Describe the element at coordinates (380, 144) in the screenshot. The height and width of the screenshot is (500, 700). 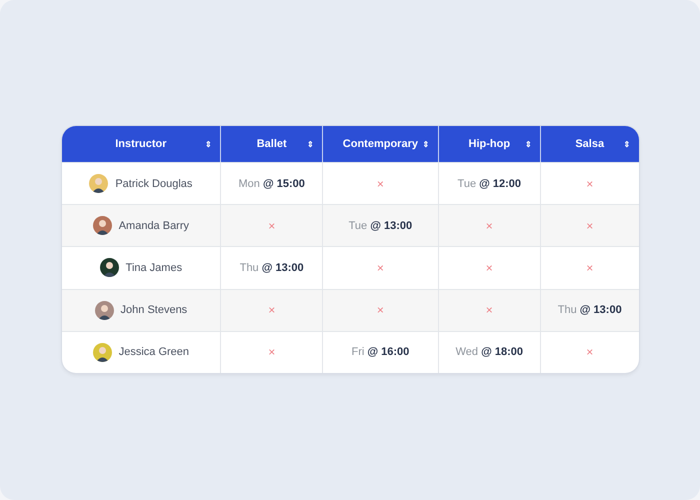
I see `column-header: Contemporary` at that location.